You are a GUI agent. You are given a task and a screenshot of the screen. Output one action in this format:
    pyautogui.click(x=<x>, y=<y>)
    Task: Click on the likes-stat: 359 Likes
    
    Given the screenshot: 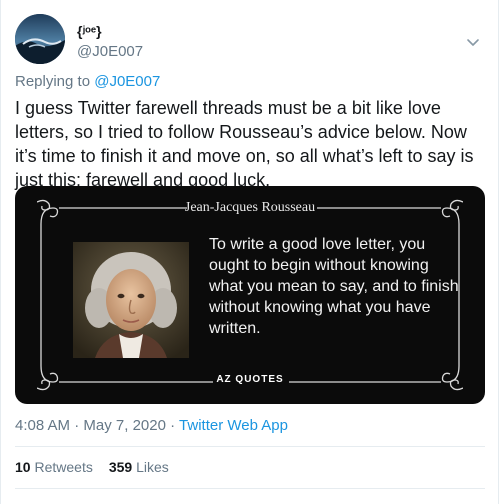 What is the action you would take?
    pyautogui.click(x=139, y=467)
    